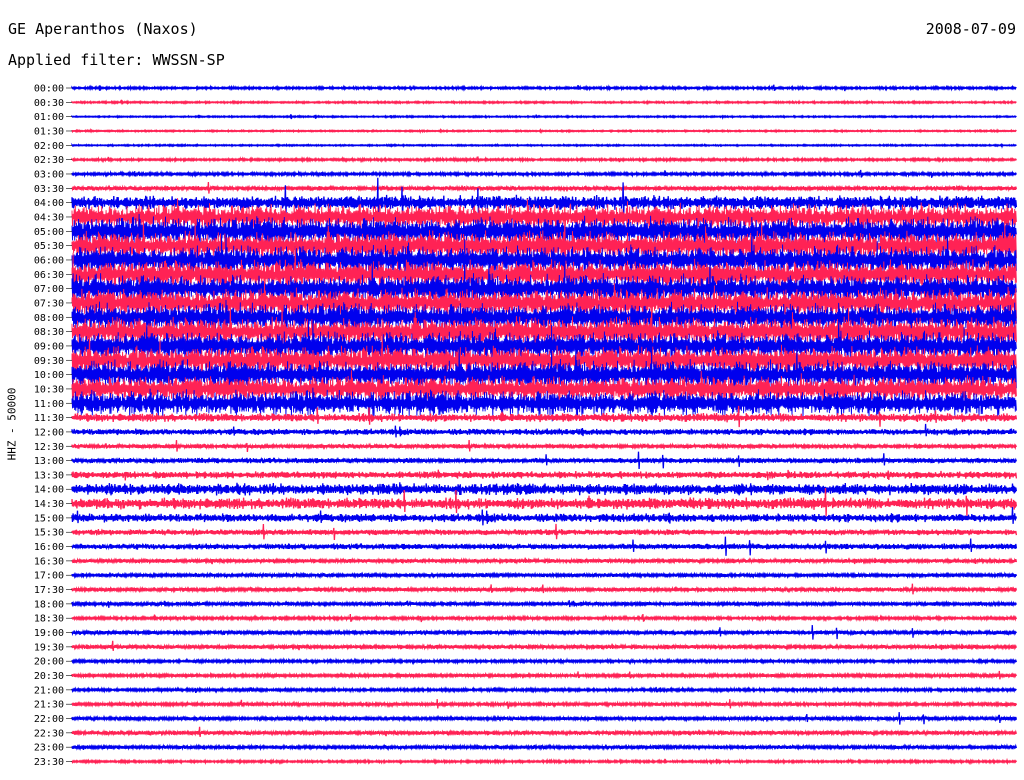  What do you see at coordinates (49, 203) in the screenshot?
I see `time-tick-label: 04:00` at bounding box center [49, 203].